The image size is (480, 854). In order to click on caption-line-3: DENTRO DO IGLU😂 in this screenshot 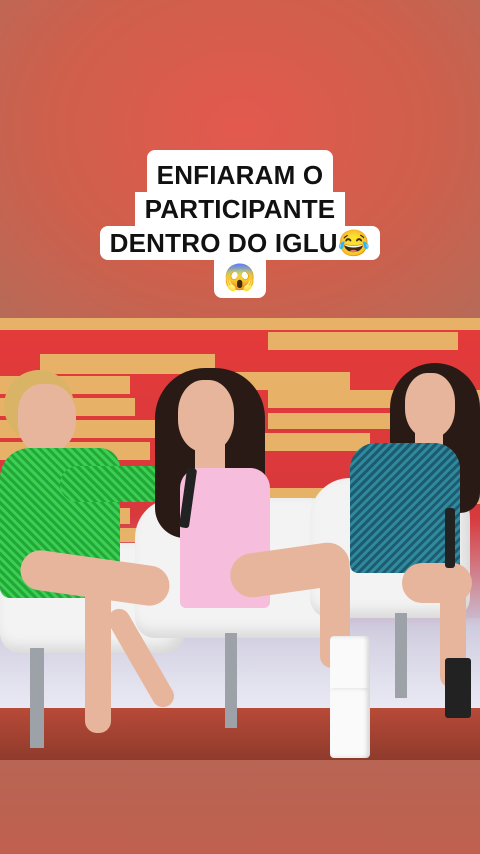, I will do `click(240, 243)`.